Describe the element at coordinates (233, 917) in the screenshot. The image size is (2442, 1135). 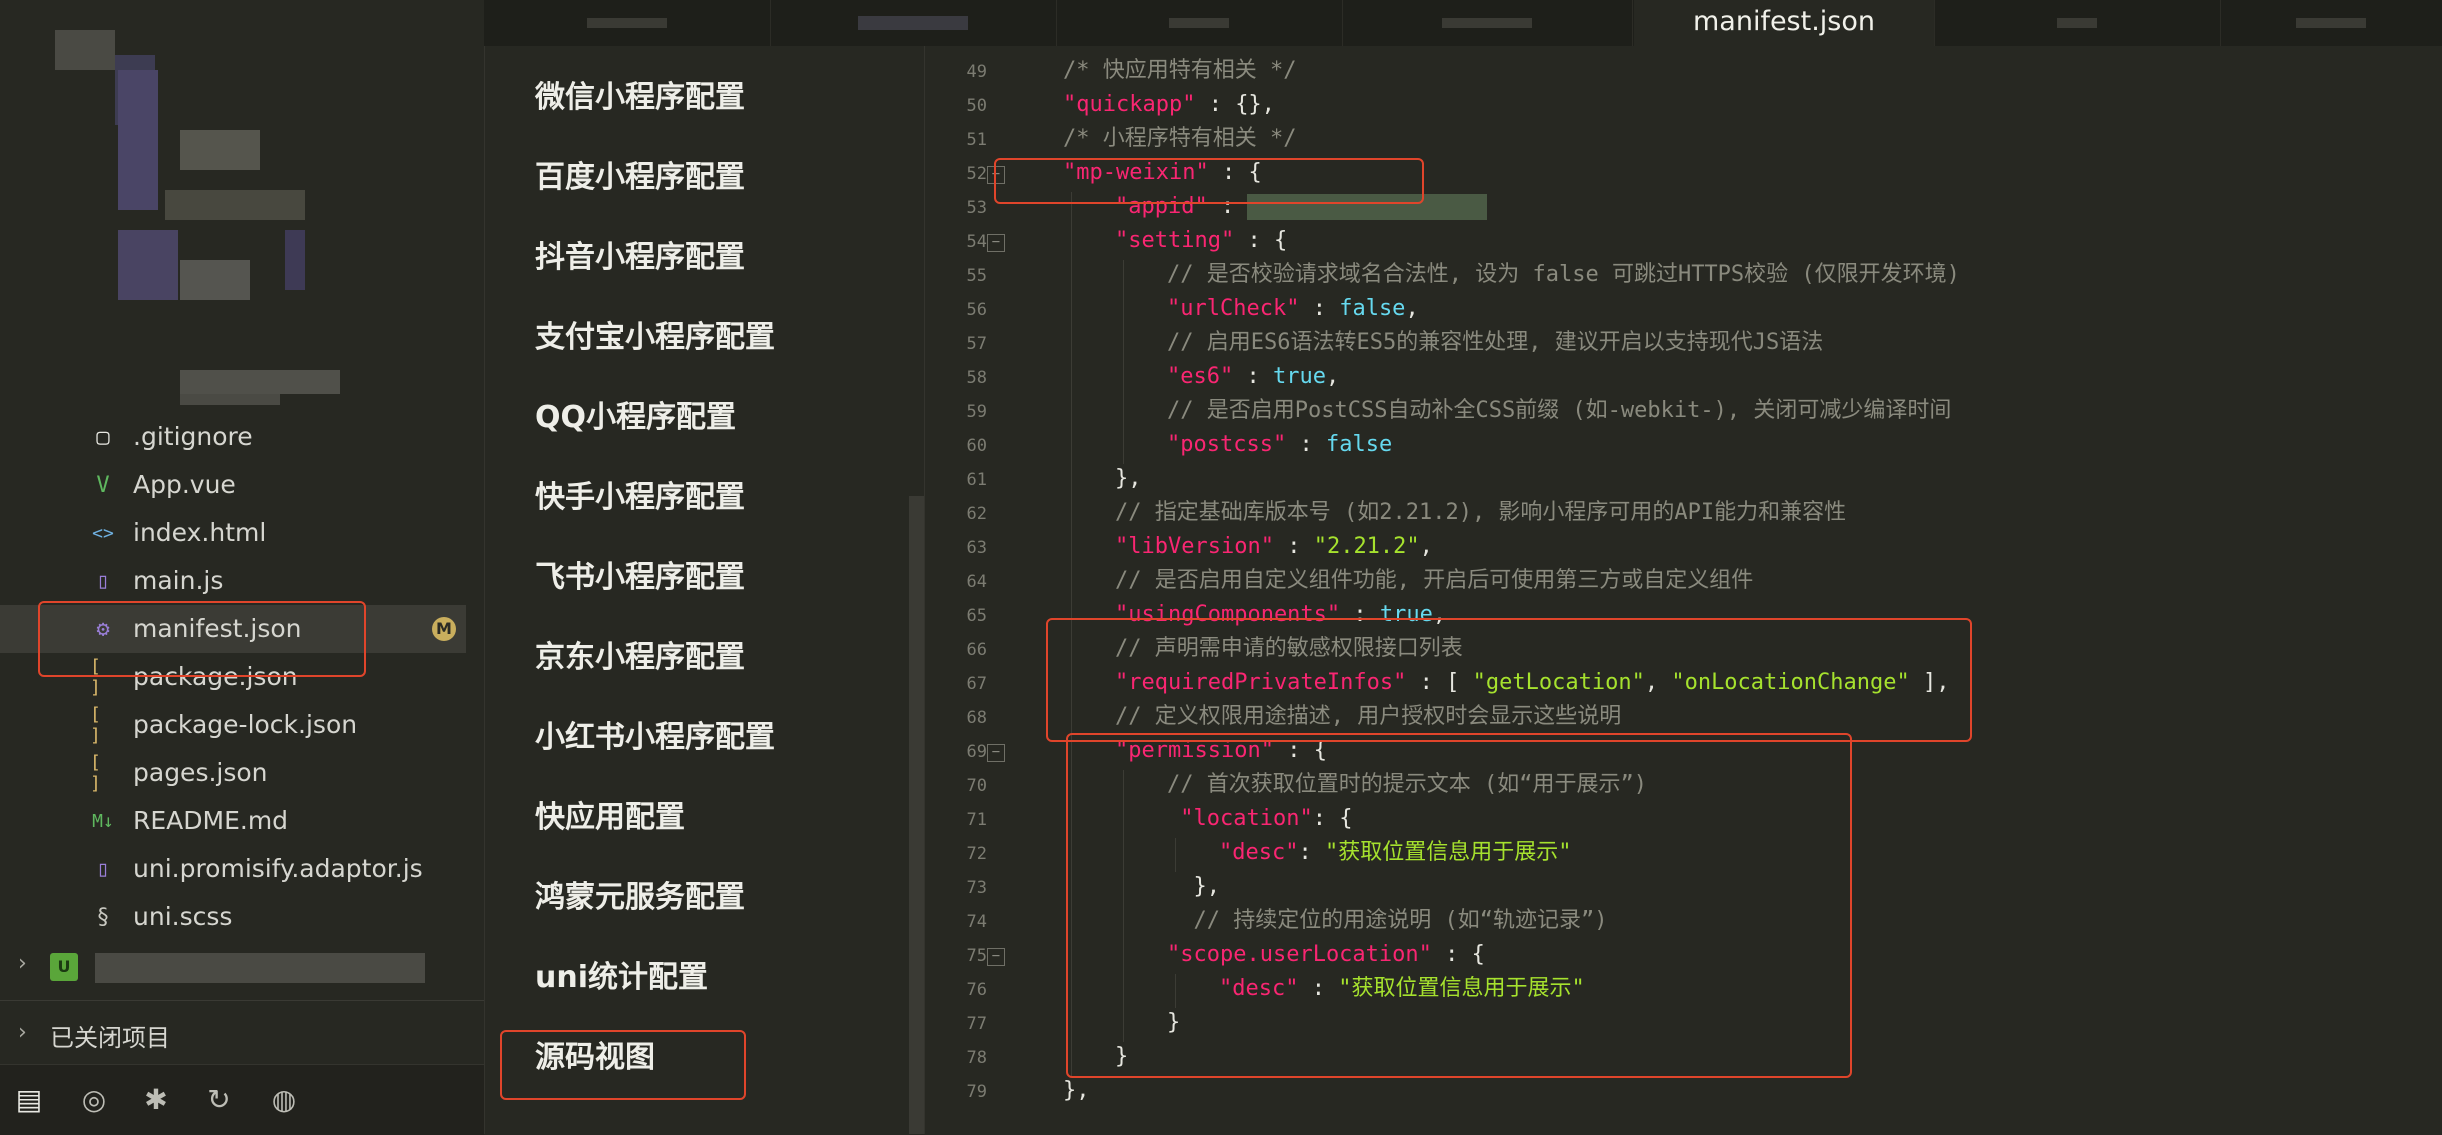
I see `file-tree-item: § uni.scss` at that location.